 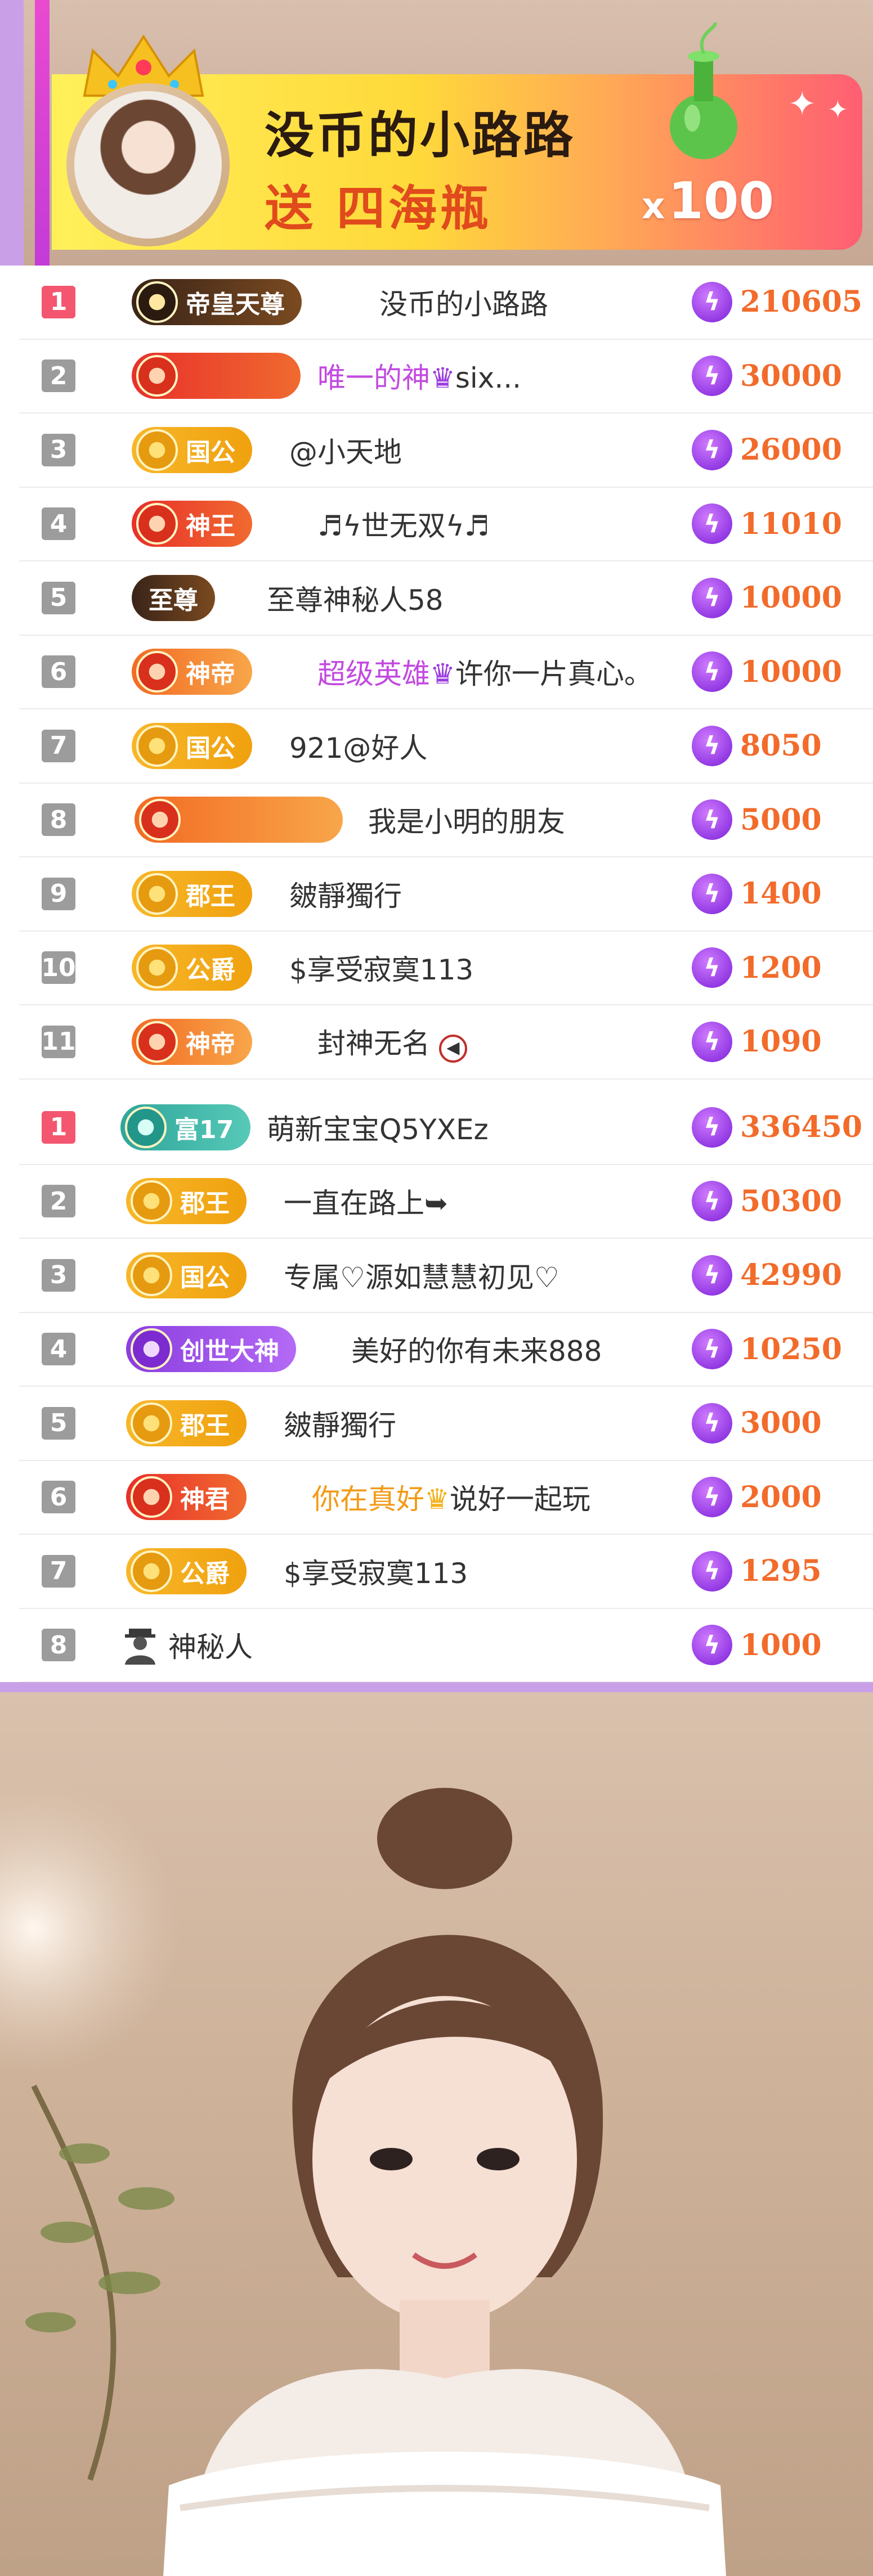 I want to click on score-value: 50300, so click(x=791, y=1201).